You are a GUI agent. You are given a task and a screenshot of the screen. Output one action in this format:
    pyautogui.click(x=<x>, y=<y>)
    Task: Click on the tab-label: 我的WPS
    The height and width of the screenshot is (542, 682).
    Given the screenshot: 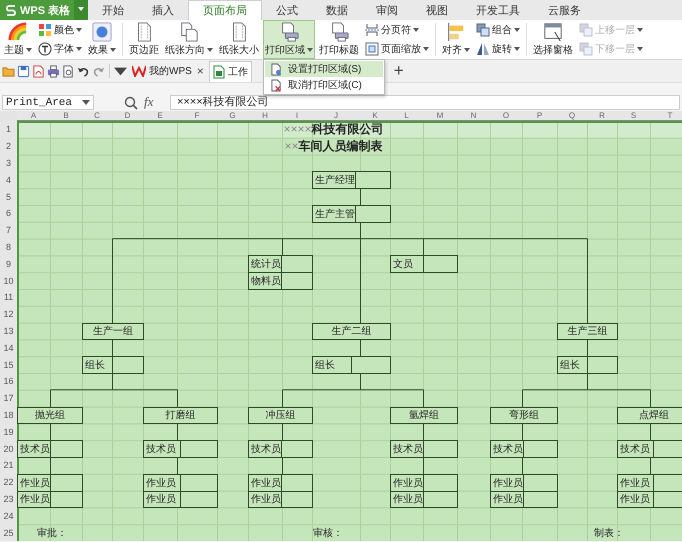 What is the action you would take?
    pyautogui.click(x=170, y=71)
    